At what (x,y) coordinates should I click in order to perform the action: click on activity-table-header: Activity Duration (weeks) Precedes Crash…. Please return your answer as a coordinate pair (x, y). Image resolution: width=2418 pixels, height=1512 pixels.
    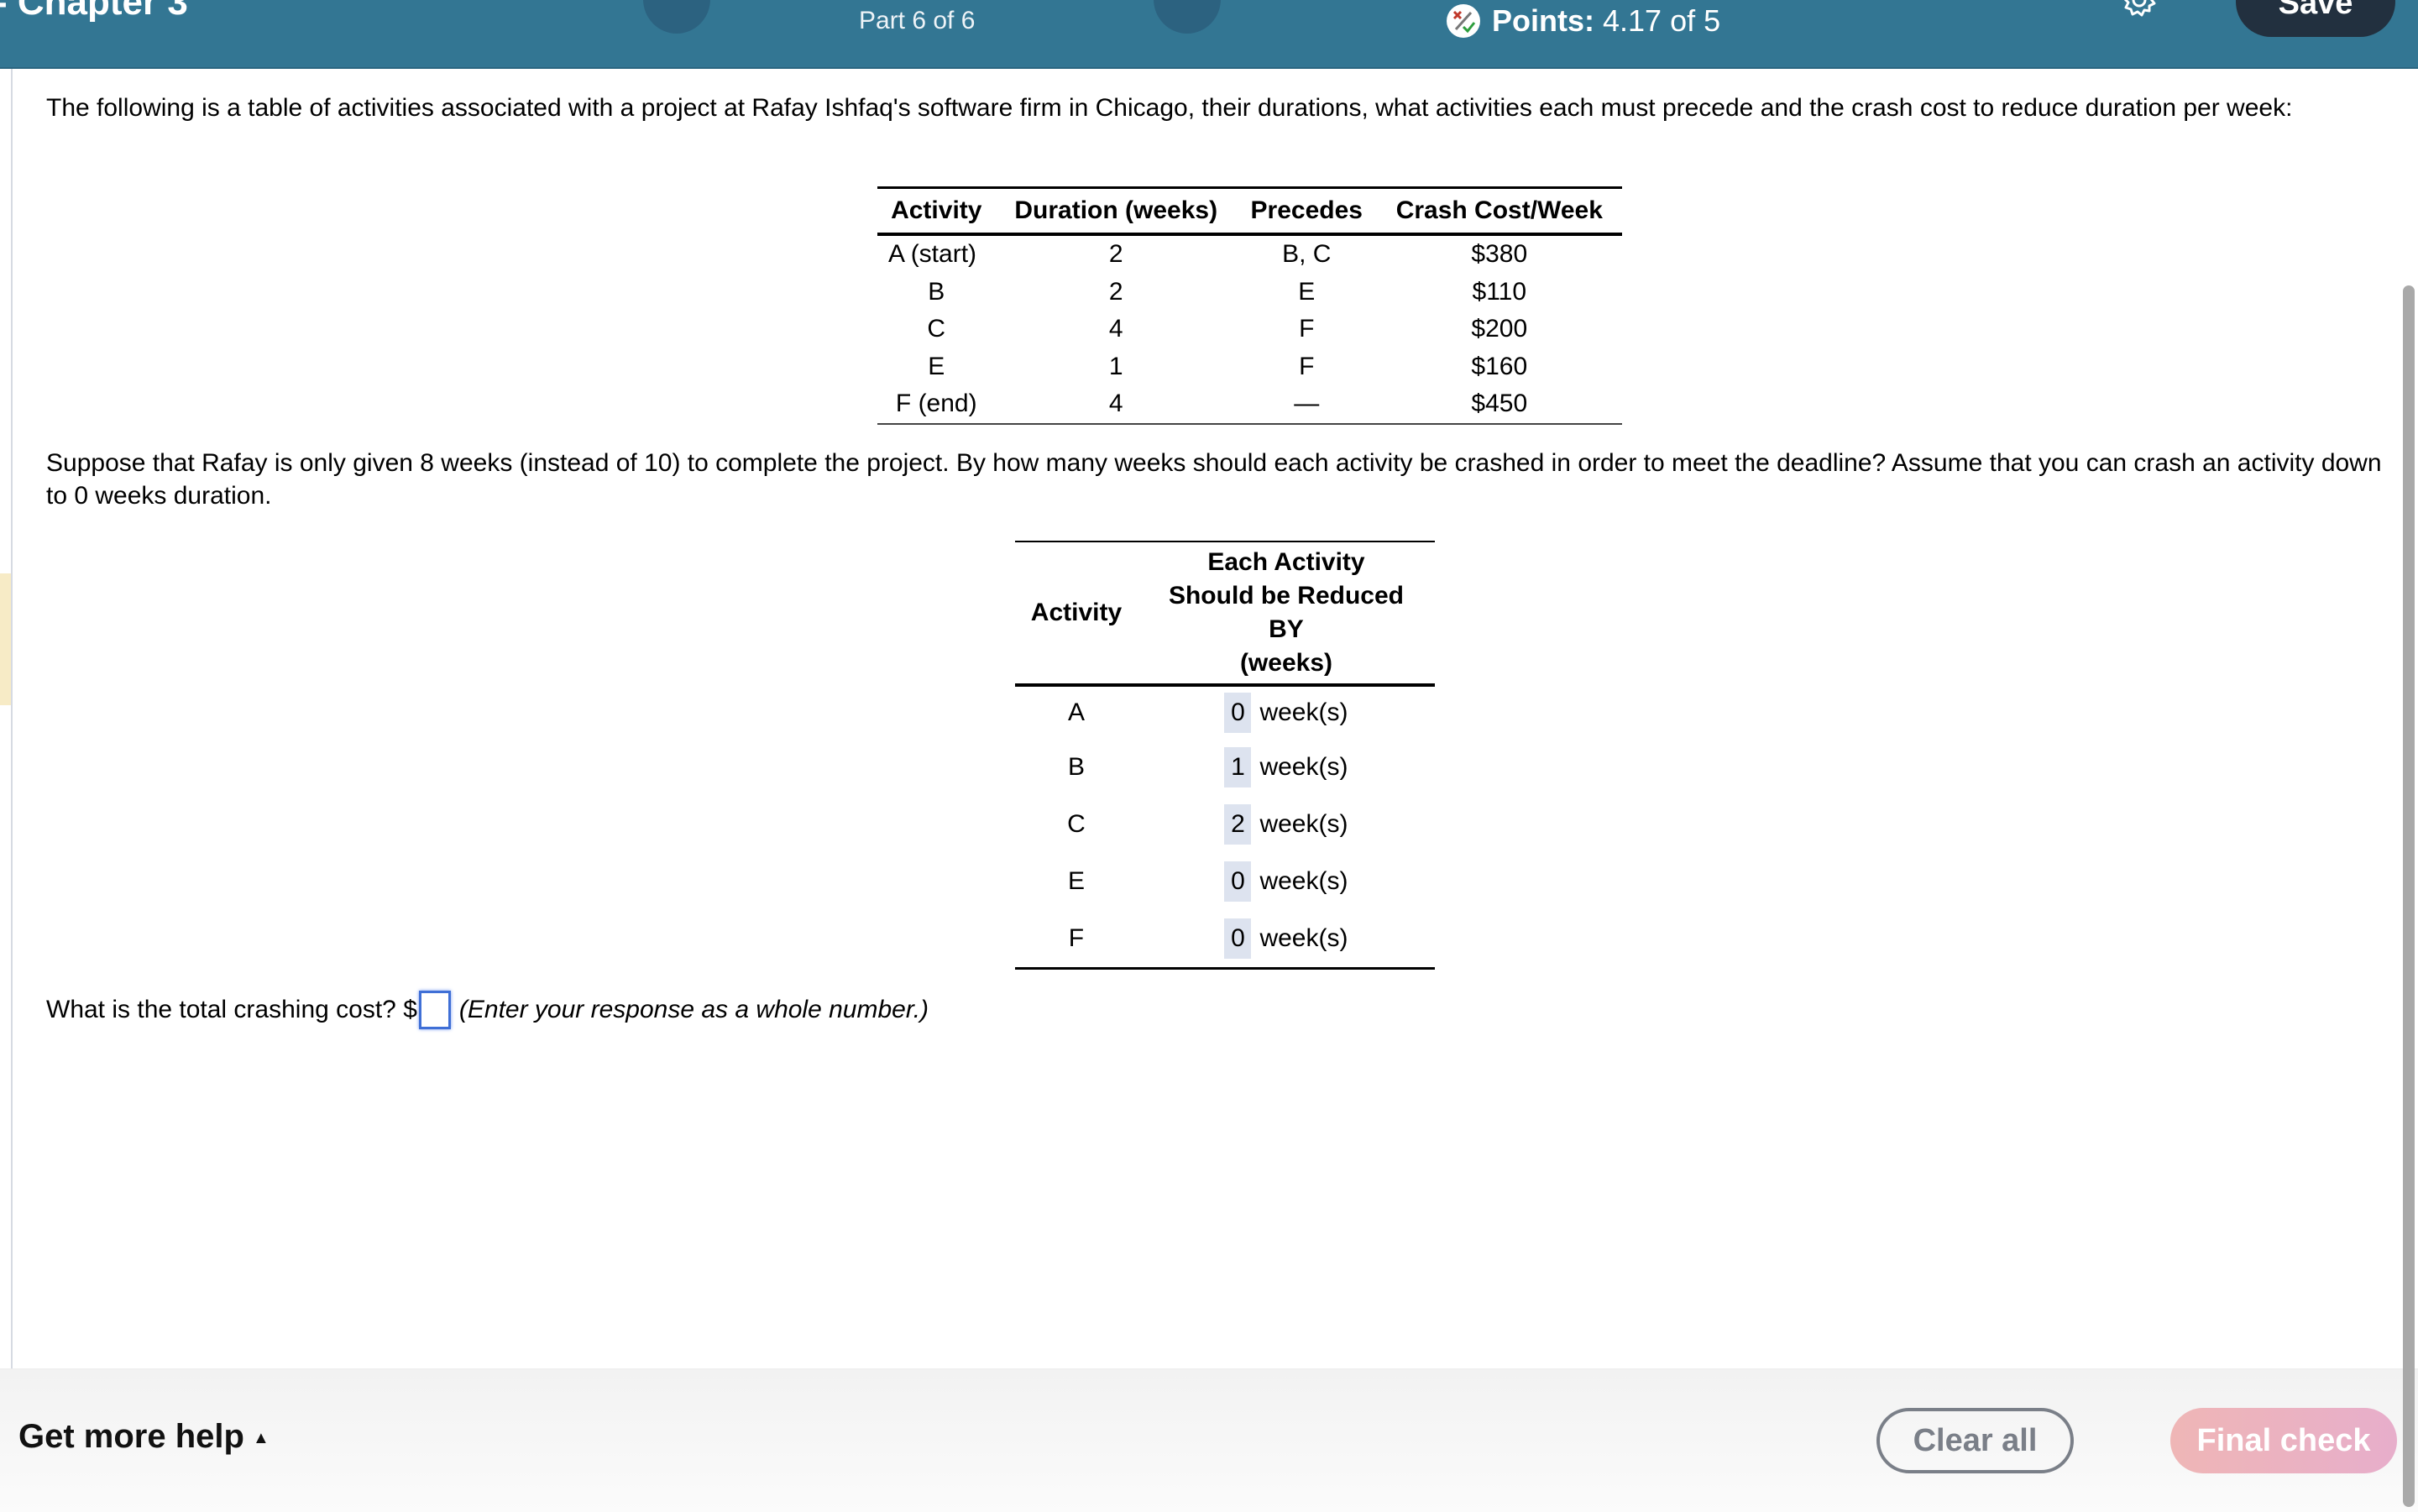
    Looking at the image, I should click on (1249, 211).